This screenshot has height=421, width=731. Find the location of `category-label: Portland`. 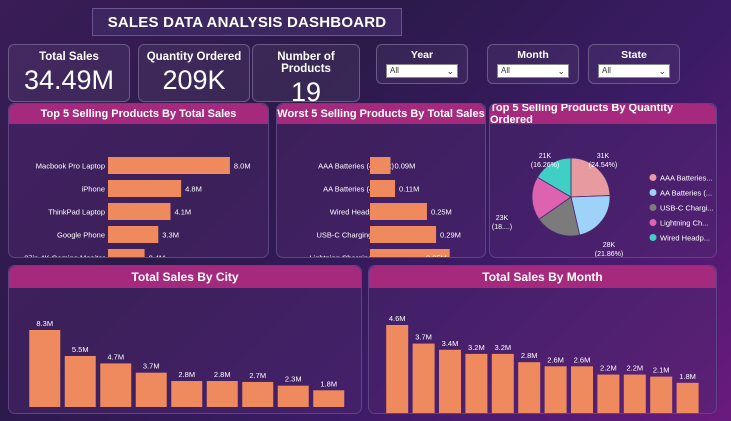

category-label: Portland is located at coordinates (293, 413).